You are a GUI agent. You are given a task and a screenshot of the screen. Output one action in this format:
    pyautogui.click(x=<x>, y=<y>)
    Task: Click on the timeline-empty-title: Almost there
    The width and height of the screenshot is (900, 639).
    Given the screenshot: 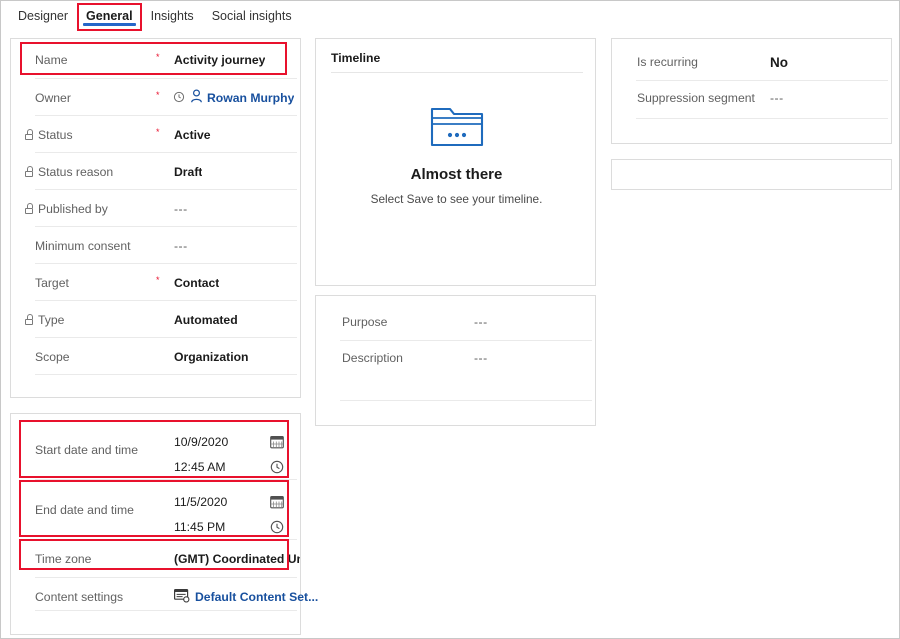 What is the action you would take?
    pyautogui.click(x=456, y=174)
    